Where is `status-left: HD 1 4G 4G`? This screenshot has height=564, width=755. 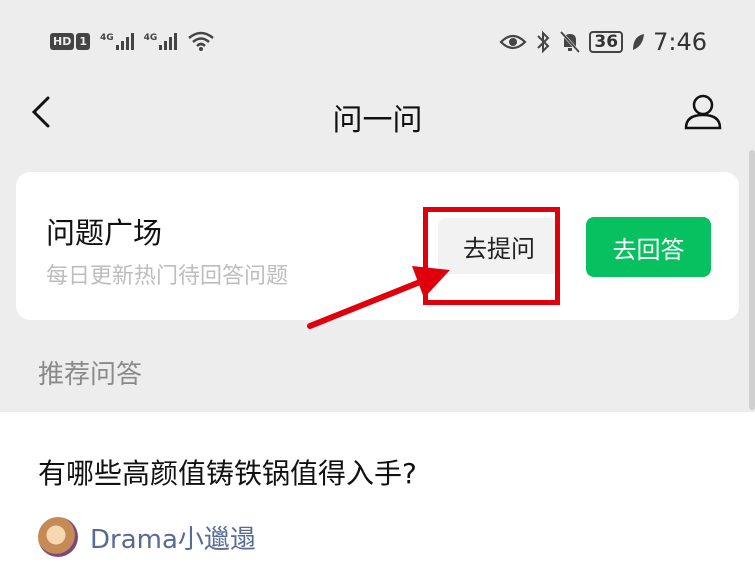
status-left: HD 1 4G 4G is located at coordinates (132, 41).